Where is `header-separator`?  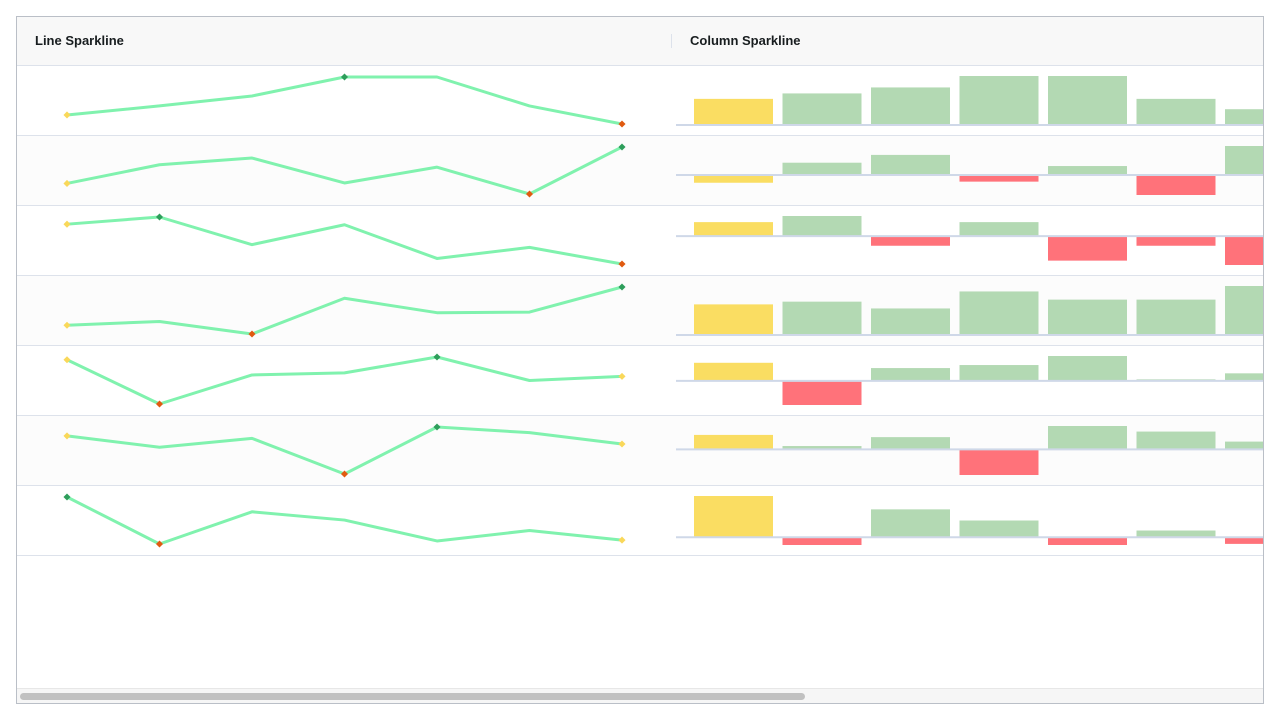
header-separator is located at coordinates (671, 41).